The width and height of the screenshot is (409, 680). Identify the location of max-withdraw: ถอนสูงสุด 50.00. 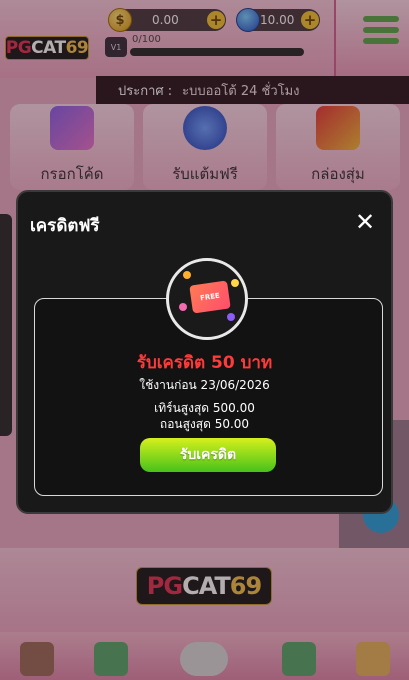
(204, 424).